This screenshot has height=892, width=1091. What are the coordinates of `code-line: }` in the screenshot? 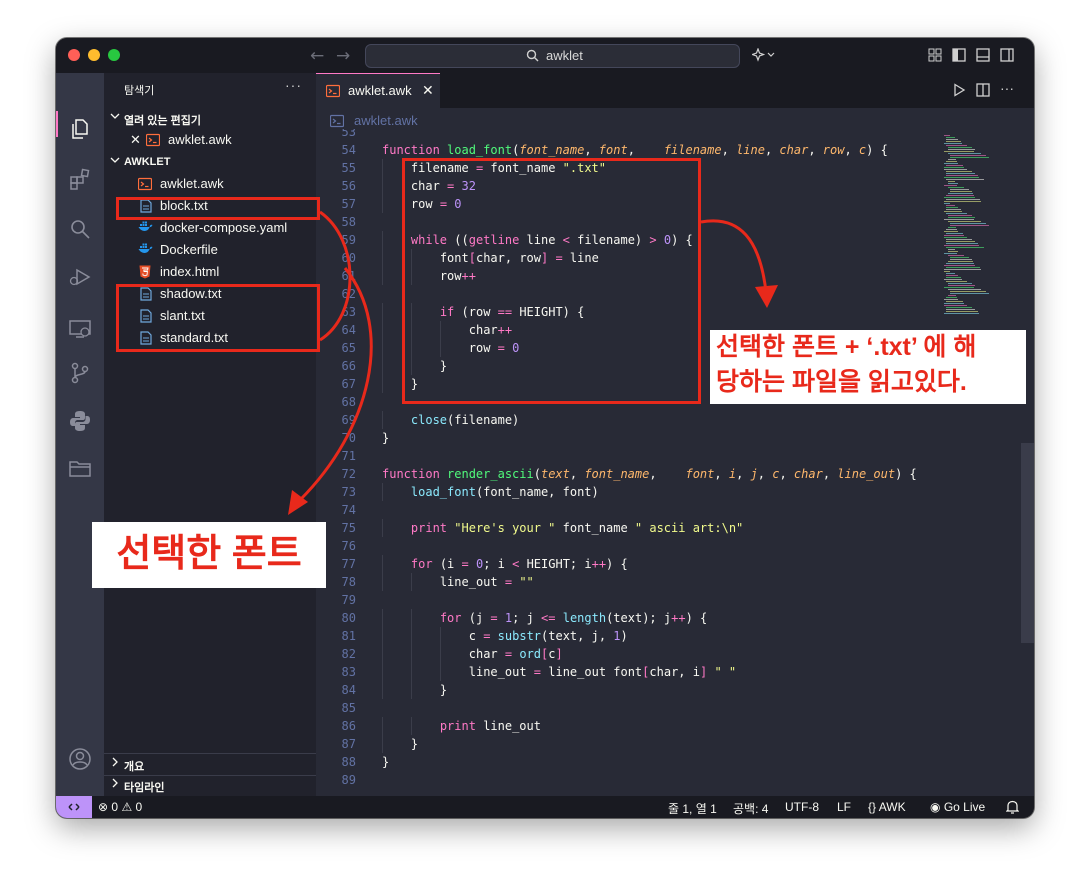 It's located at (385, 762).